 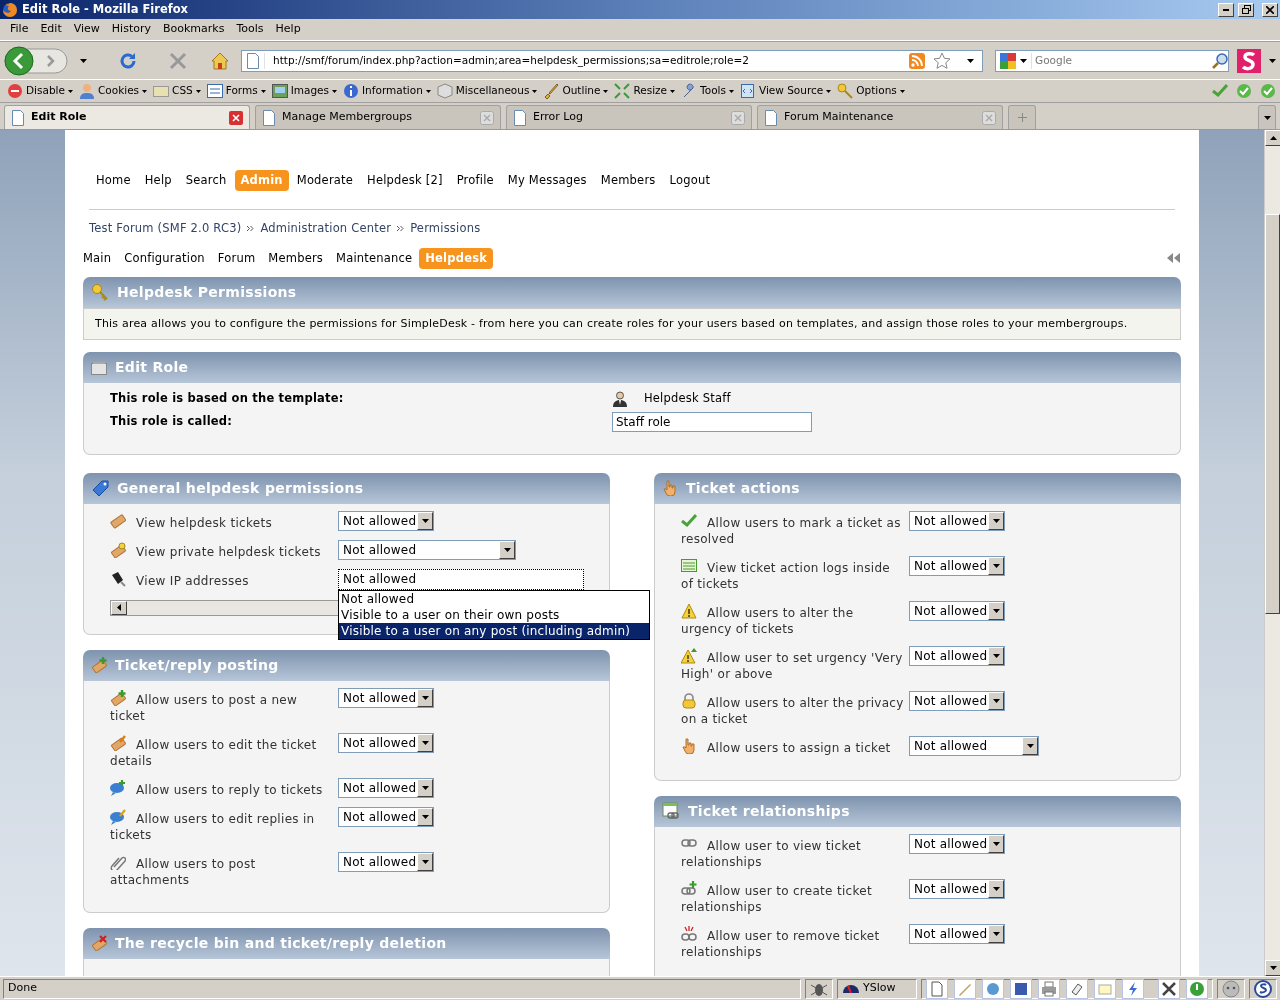 I want to click on permission-label: Allow users to reply to tickets, so click(x=224, y=788).